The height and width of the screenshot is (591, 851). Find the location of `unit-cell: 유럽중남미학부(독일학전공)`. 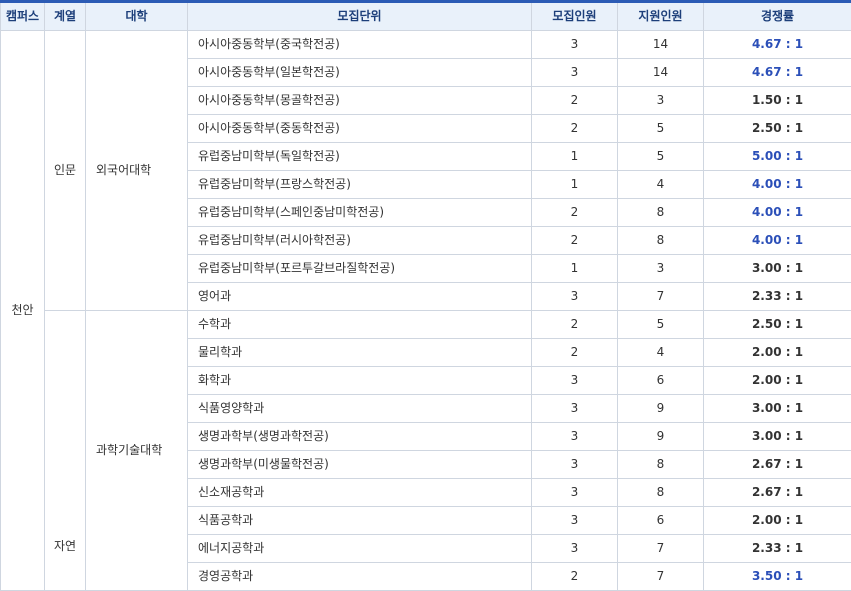

unit-cell: 유럽중남미학부(독일학전공) is located at coordinates (359, 156).